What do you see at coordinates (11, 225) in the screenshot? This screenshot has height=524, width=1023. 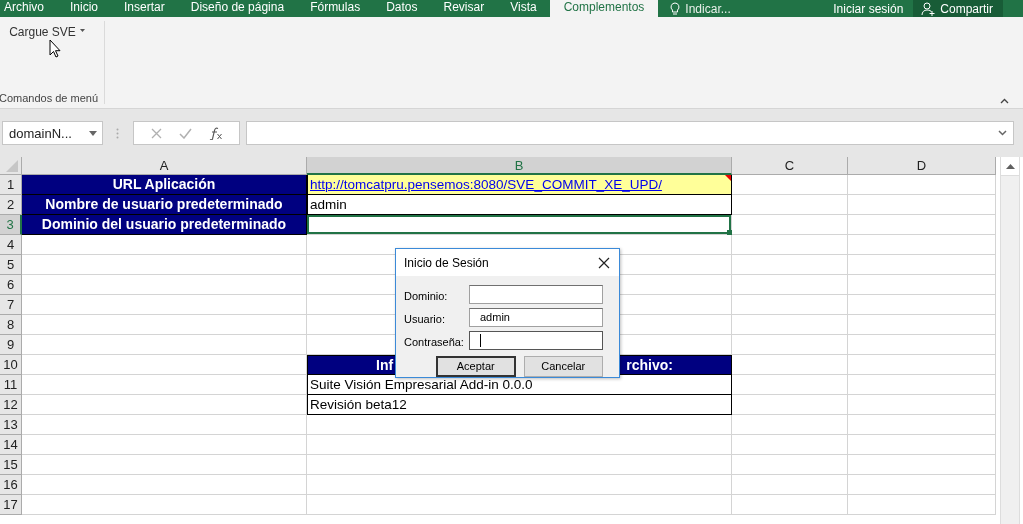 I see `row-header: 3` at bounding box center [11, 225].